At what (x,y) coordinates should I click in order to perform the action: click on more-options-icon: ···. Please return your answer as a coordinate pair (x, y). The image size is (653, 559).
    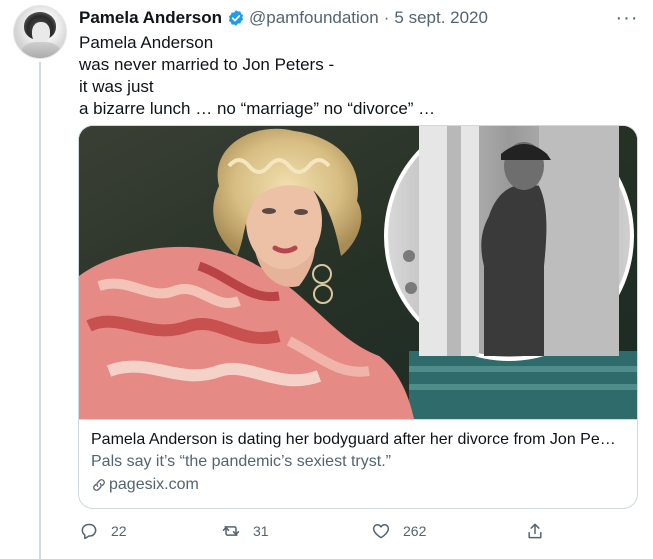
    Looking at the image, I should click on (627, 18).